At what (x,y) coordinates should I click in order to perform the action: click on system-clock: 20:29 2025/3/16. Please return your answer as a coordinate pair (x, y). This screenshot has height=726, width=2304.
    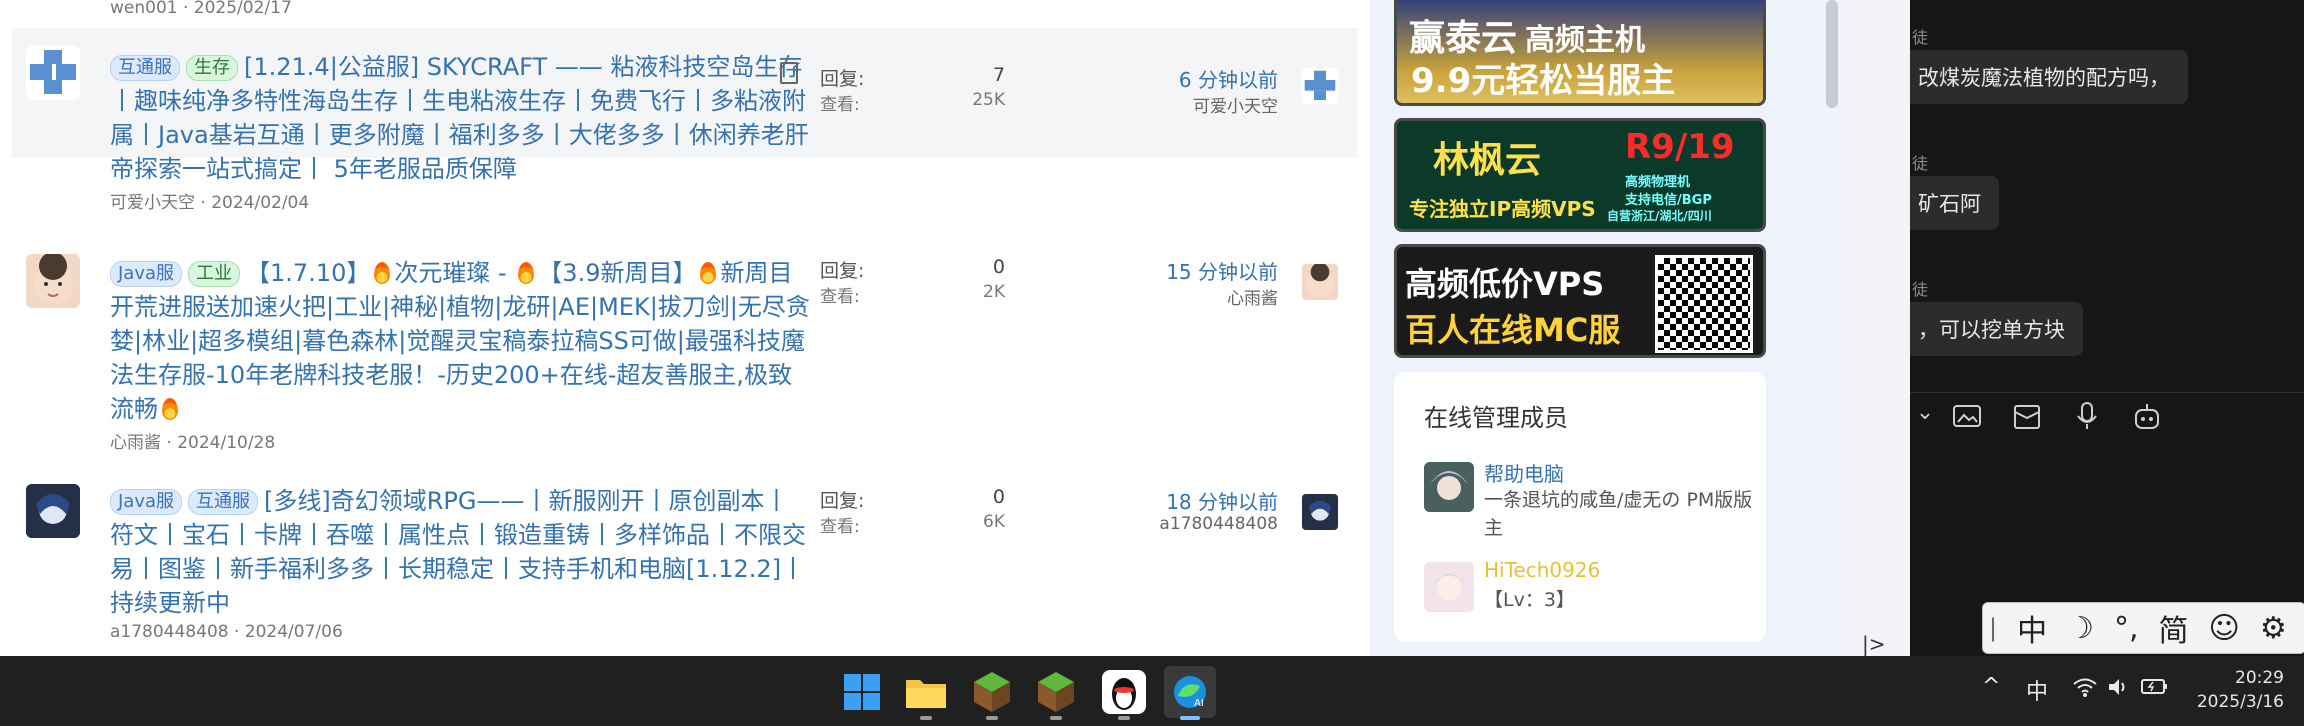
    Looking at the image, I should click on (2240, 690).